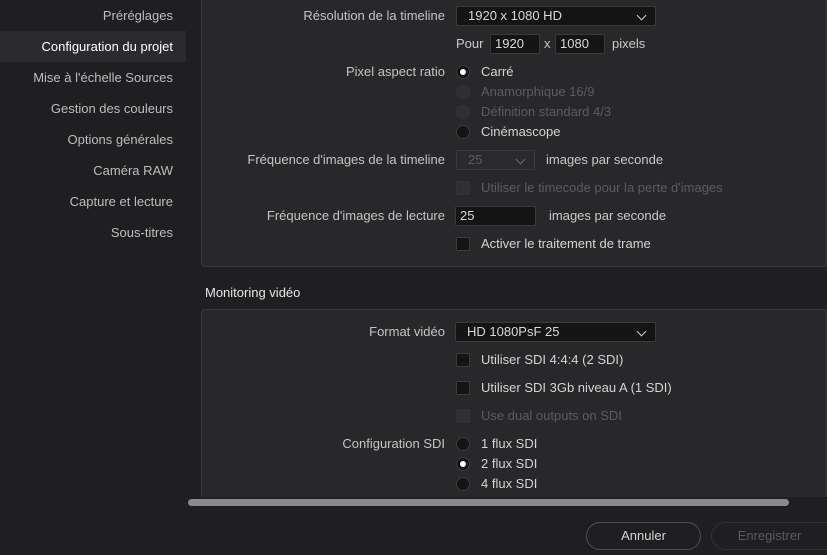  I want to click on sidebar-item-presets: Préréglages, so click(93, 15).